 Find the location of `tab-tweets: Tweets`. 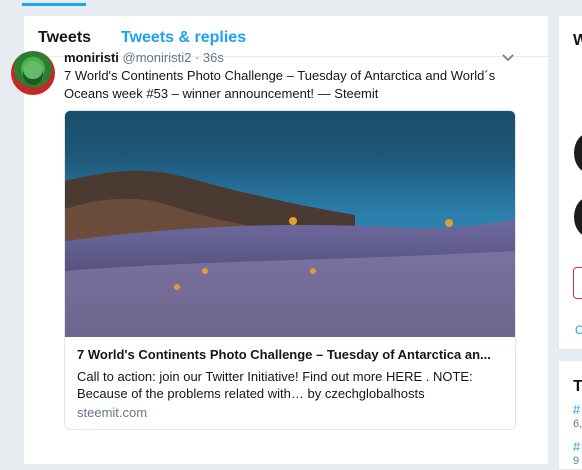

tab-tweets: Tweets is located at coordinates (64, 38).